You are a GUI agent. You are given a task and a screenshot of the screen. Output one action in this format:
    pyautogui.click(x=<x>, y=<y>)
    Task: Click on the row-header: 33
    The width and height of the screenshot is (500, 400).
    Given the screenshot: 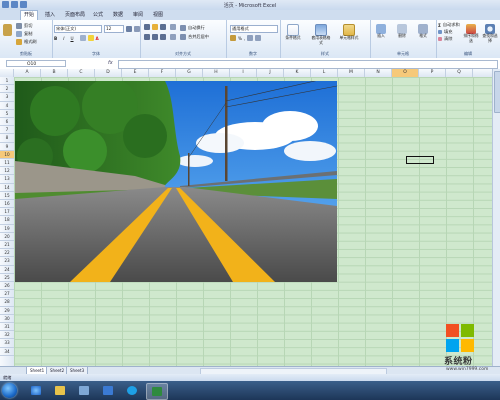 What is the action you would take?
    pyautogui.click(x=7, y=343)
    